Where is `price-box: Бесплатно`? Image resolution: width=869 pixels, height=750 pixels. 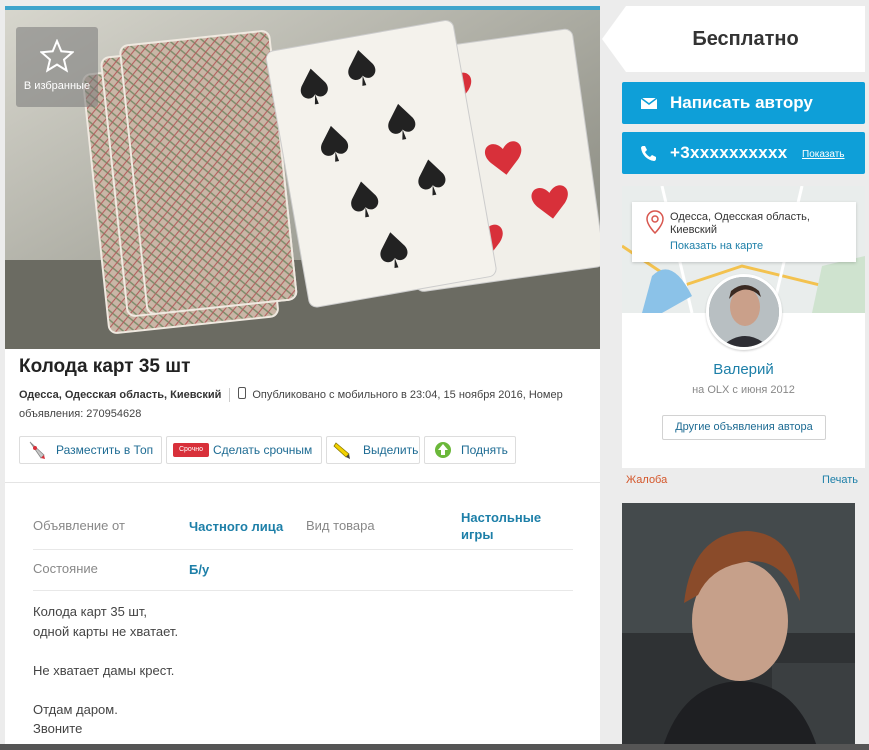
price-box: Бесплатно is located at coordinates (733, 39).